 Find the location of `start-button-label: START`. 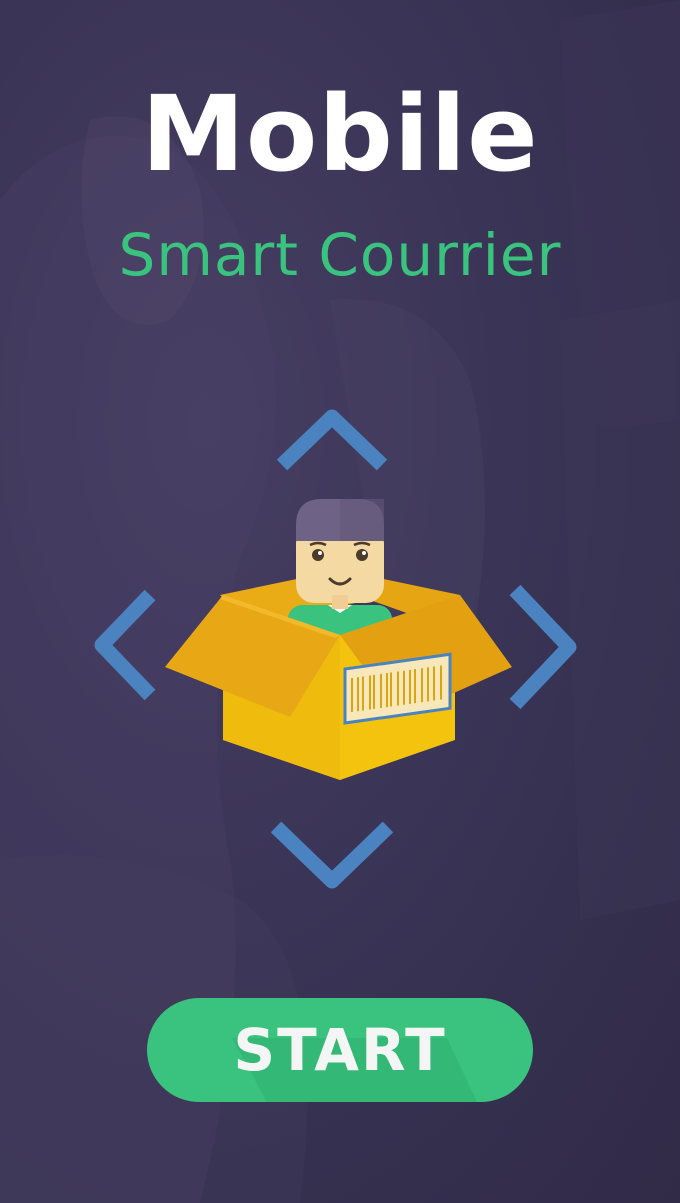

start-button-label: START is located at coordinates (340, 1050).